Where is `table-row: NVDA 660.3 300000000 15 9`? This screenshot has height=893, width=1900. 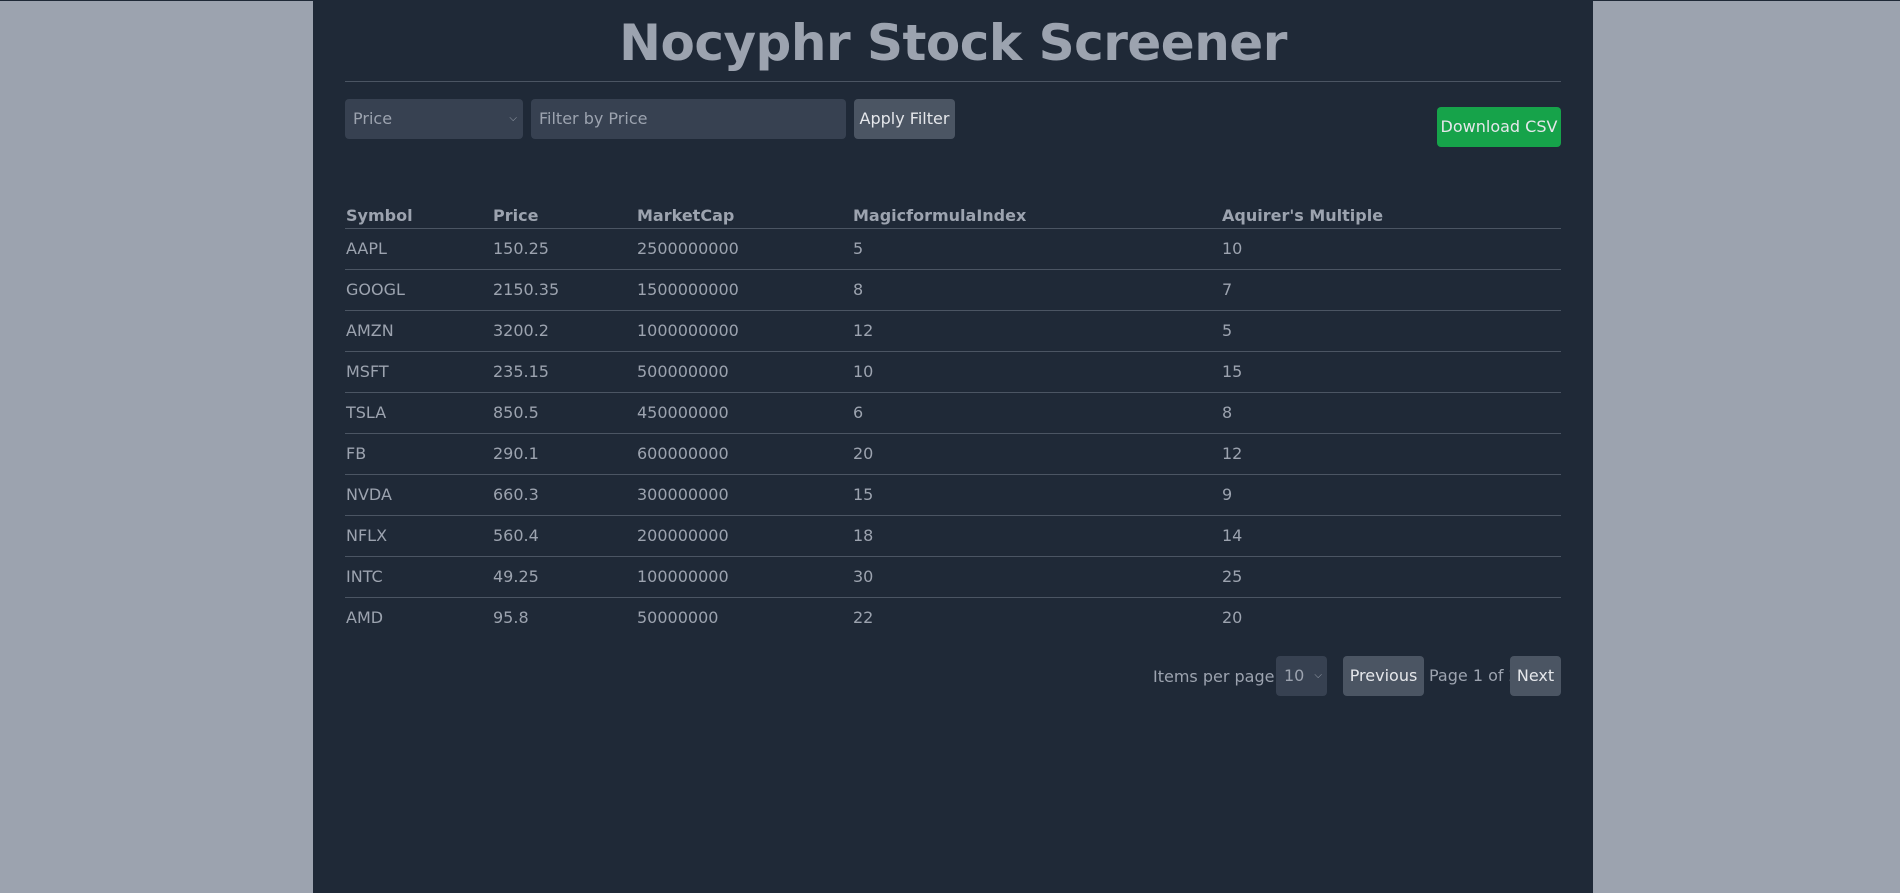 table-row: NVDA 660.3 300000000 15 9 is located at coordinates (953, 495).